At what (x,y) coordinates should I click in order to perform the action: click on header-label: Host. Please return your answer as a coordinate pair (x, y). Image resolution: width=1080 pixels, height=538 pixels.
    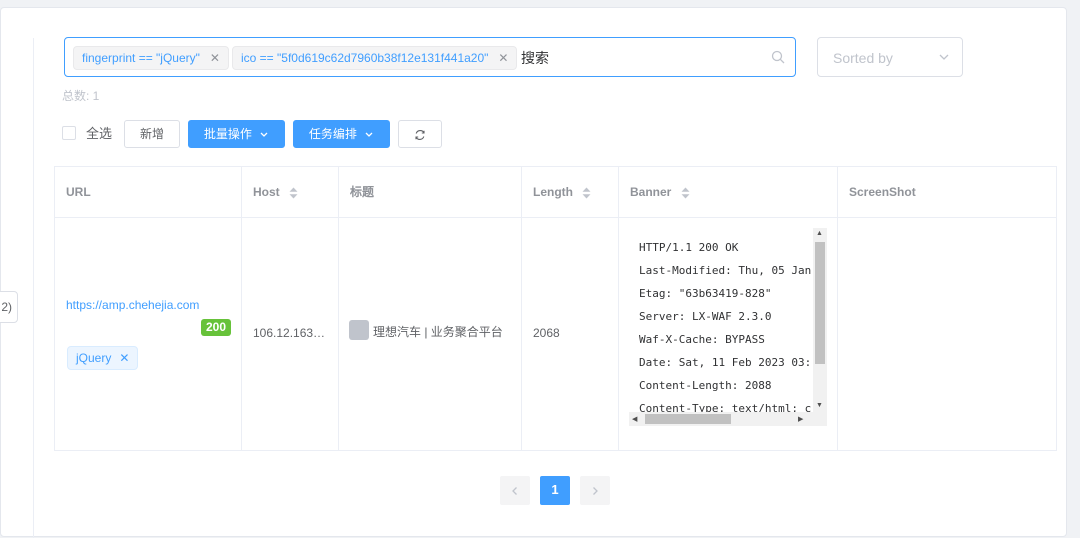
    Looking at the image, I should click on (266, 192).